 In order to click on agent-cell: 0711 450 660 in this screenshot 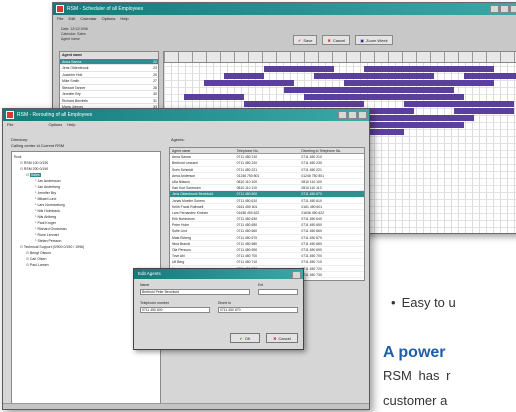, I will do `click(247, 231)`.